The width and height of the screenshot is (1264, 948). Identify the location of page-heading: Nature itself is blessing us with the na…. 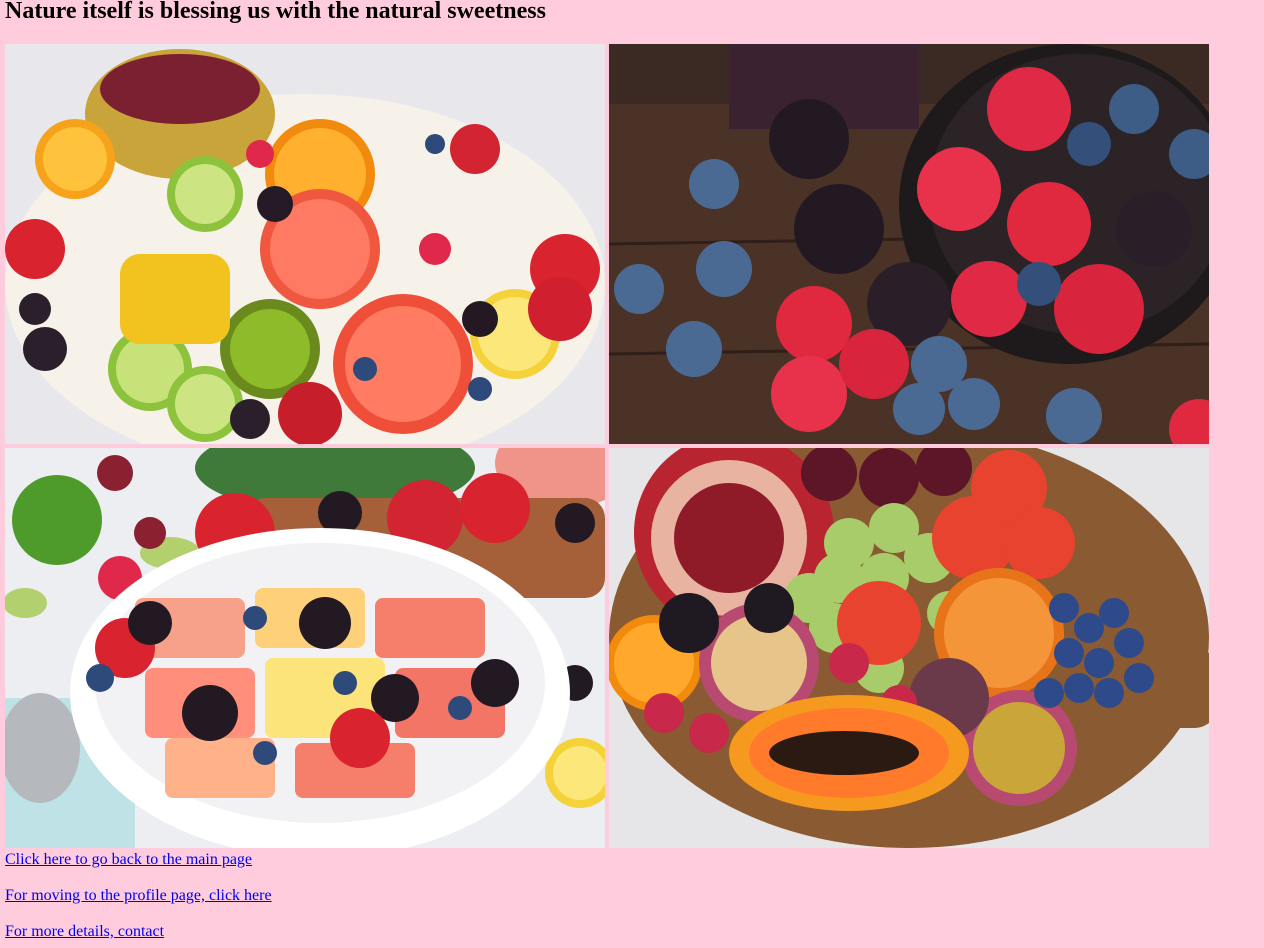
(275, 12).